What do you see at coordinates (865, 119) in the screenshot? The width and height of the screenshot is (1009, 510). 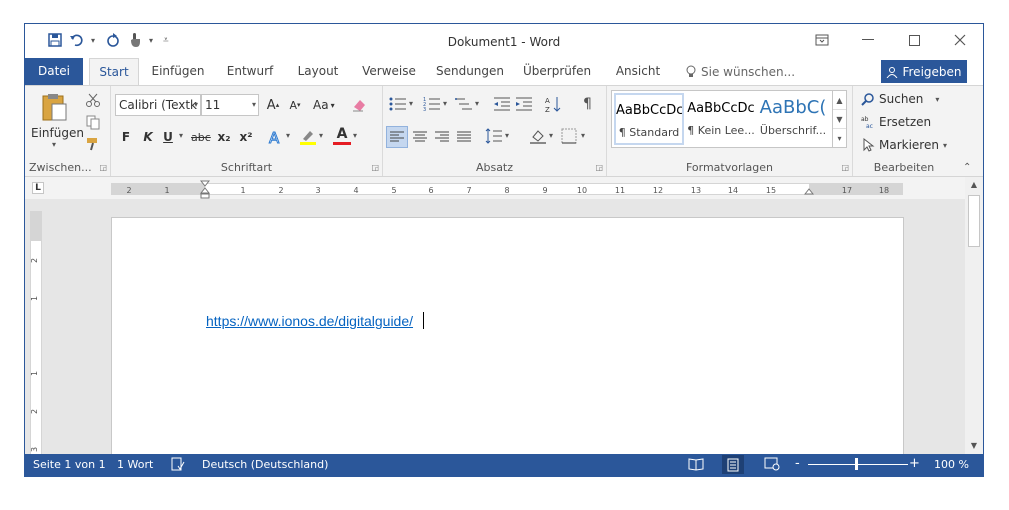 I see `svg-text: ab` at bounding box center [865, 119].